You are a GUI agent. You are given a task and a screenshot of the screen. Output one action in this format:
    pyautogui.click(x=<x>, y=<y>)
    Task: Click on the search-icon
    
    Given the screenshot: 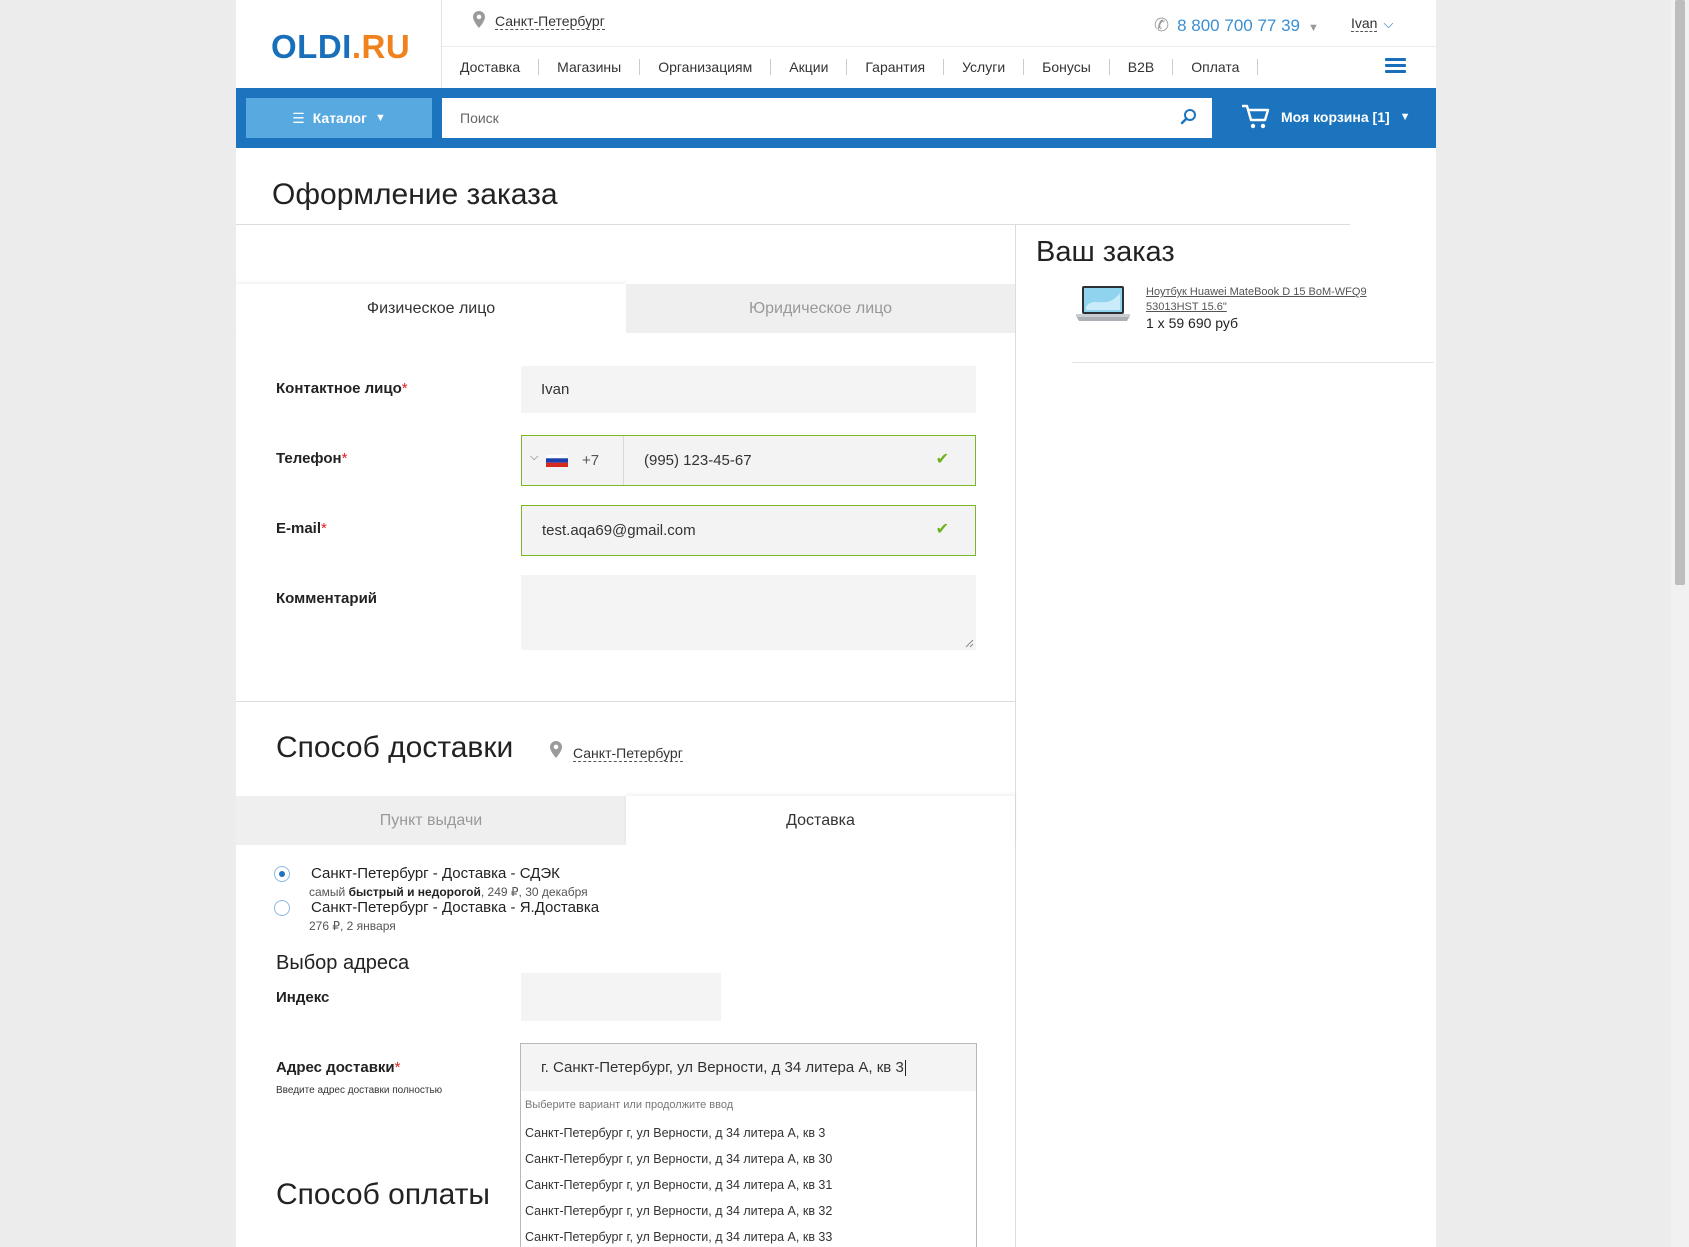 What is the action you would take?
    pyautogui.click(x=1189, y=117)
    